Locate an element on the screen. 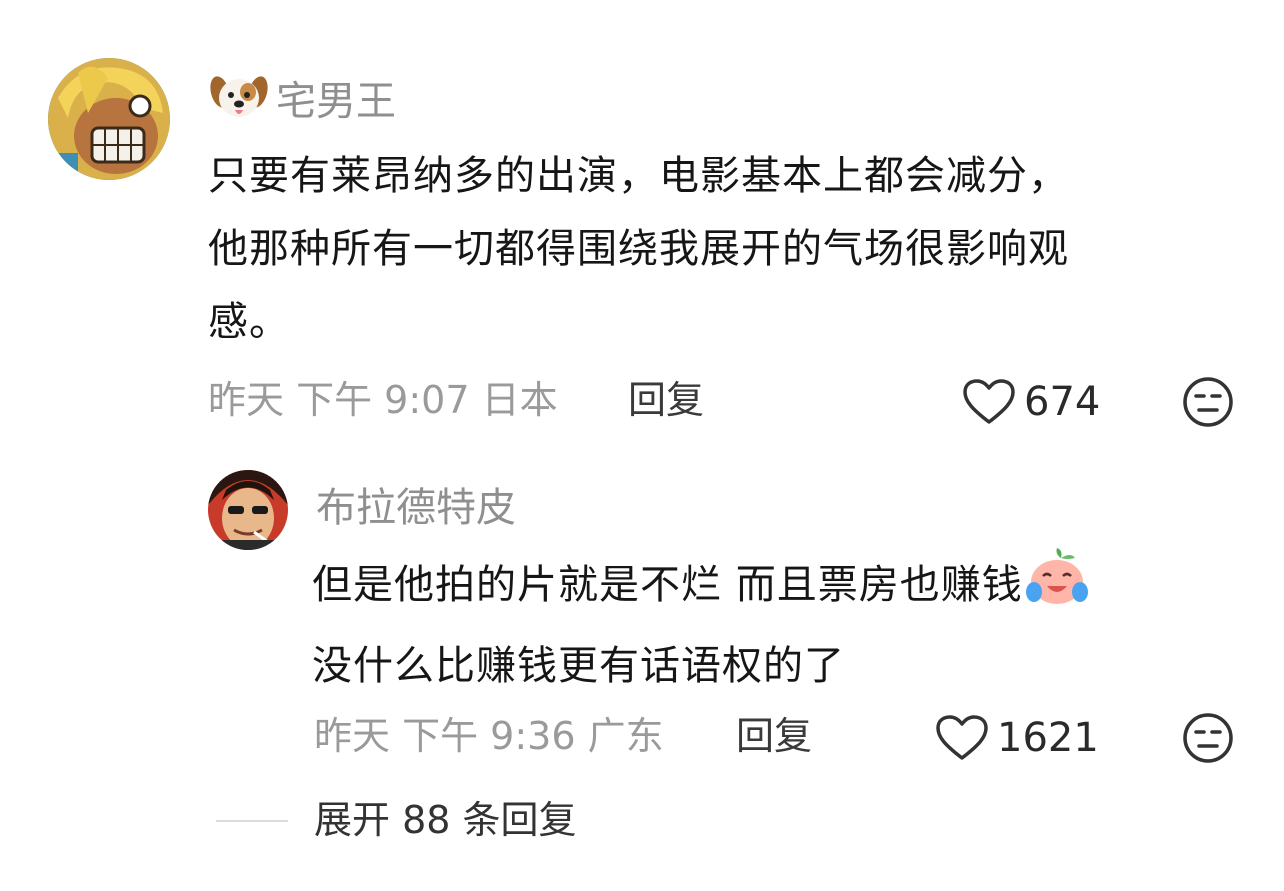  comment-meta: 昨天 下午 9:07 日本 is located at coordinates (383, 400).